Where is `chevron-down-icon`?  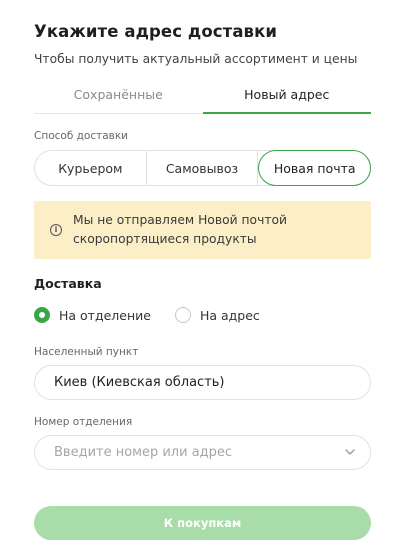
chevron-down-icon is located at coordinates (350, 452).